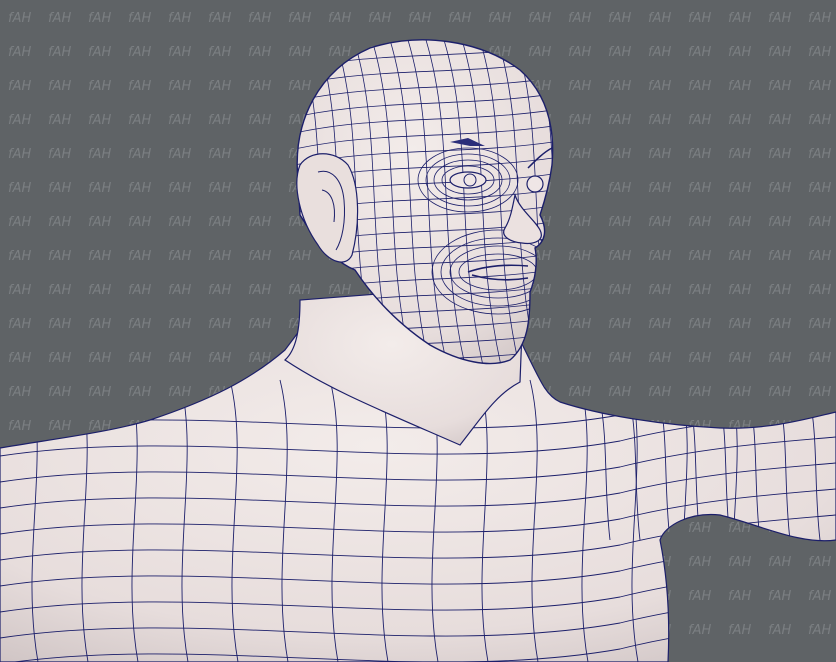 Image resolution: width=836 pixels, height=662 pixels. Describe the element at coordinates (734, 520) in the screenshot. I see `wire-line` at that location.